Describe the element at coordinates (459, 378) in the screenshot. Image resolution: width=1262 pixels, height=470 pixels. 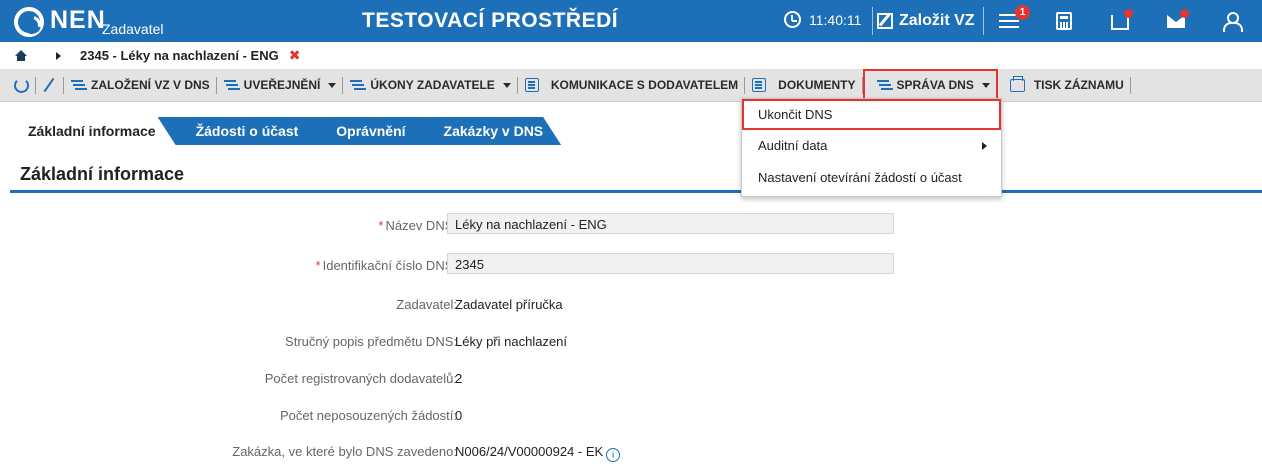
I see `field-value: 2` at that location.